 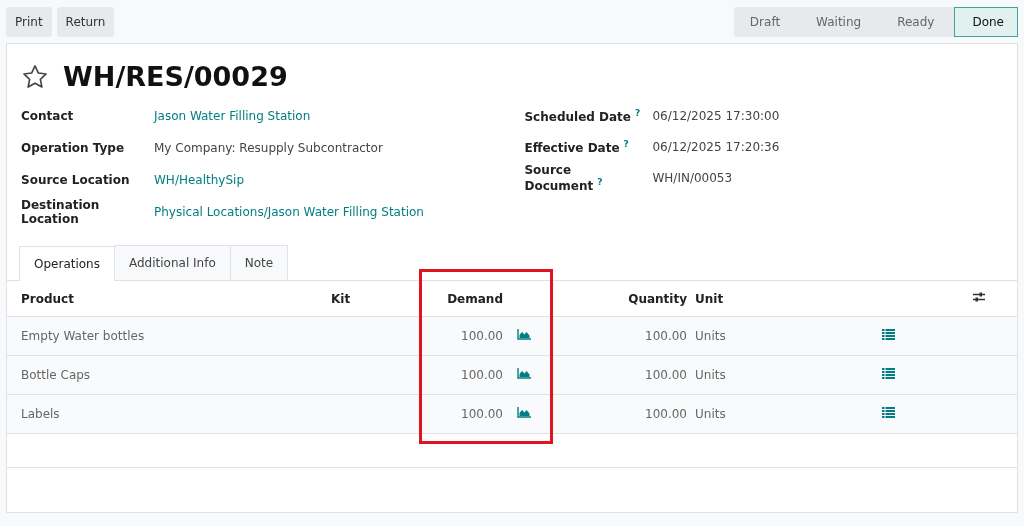 I want to click on action-button: Return, so click(x=85, y=21).